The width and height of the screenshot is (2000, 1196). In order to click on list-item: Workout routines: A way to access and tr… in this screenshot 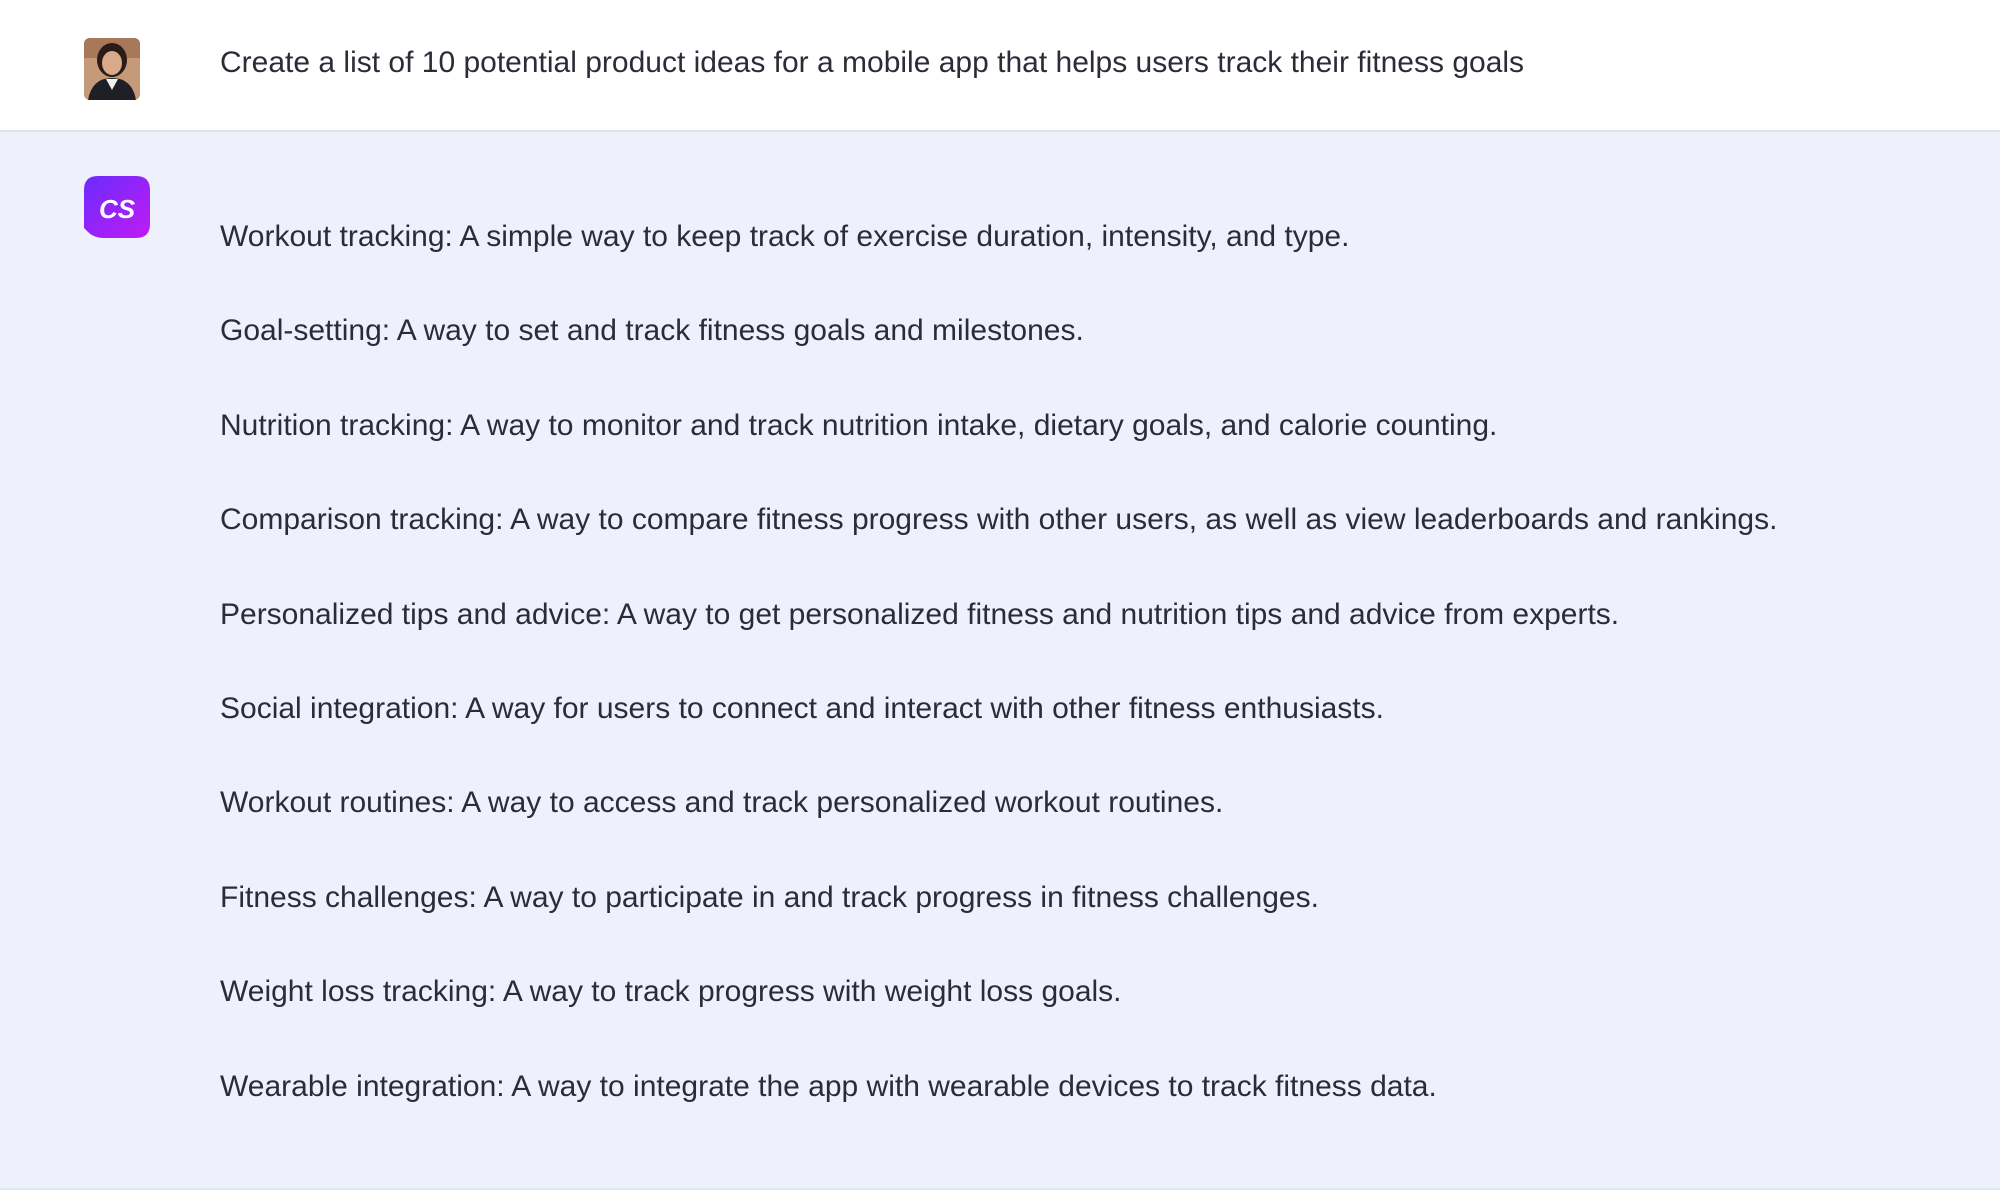, I will do `click(722, 803)`.